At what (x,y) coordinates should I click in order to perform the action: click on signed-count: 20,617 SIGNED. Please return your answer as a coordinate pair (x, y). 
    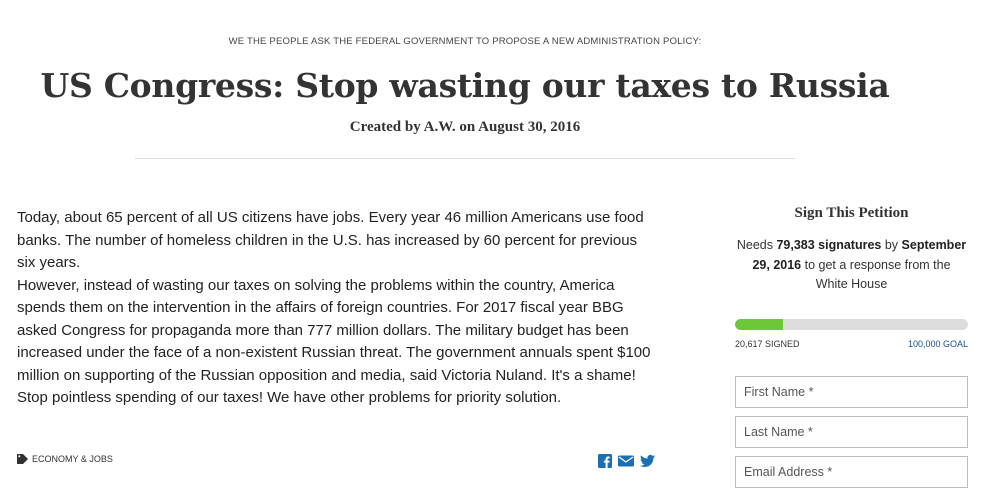
    Looking at the image, I should click on (767, 343).